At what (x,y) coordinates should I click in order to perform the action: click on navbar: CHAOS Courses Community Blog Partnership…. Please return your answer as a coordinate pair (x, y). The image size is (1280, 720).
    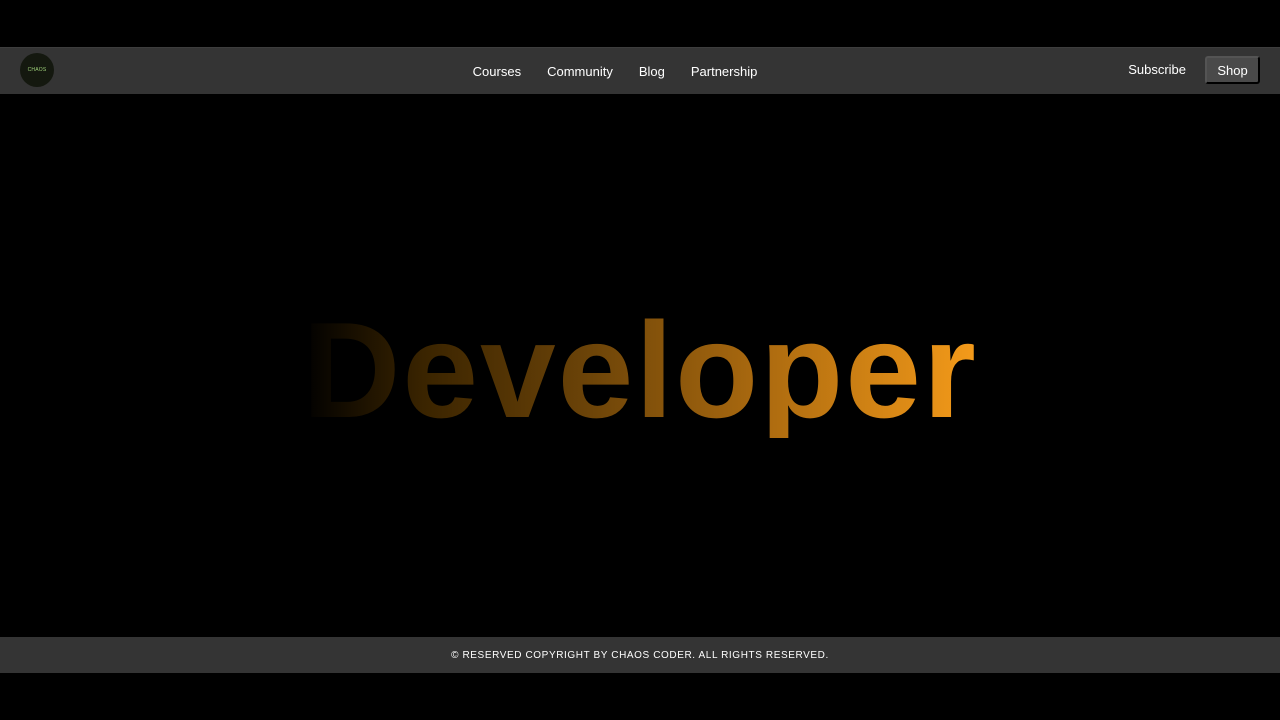
    Looking at the image, I should click on (640, 70).